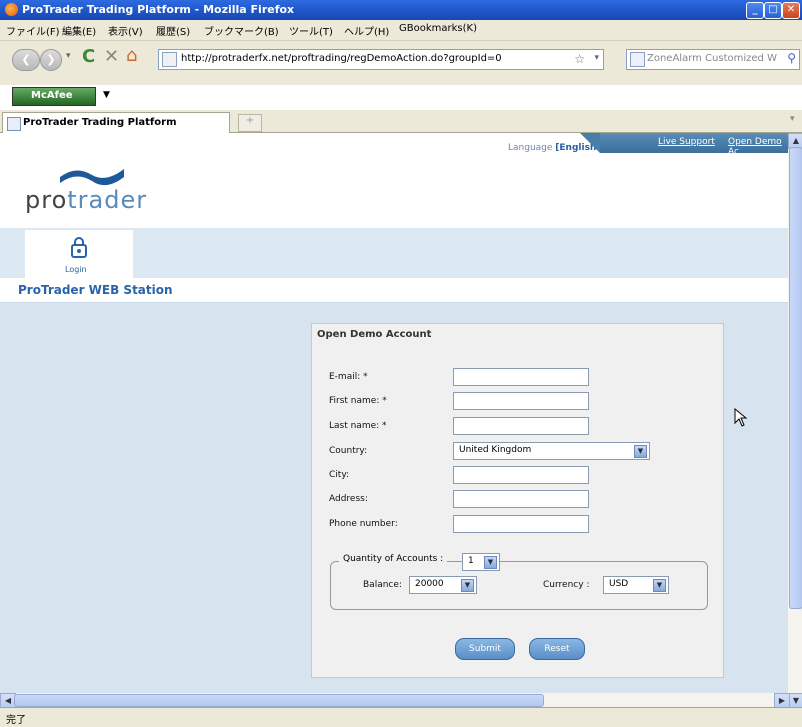  Describe the element at coordinates (637, 59) in the screenshot. I see `search-engine-icon` at that location.